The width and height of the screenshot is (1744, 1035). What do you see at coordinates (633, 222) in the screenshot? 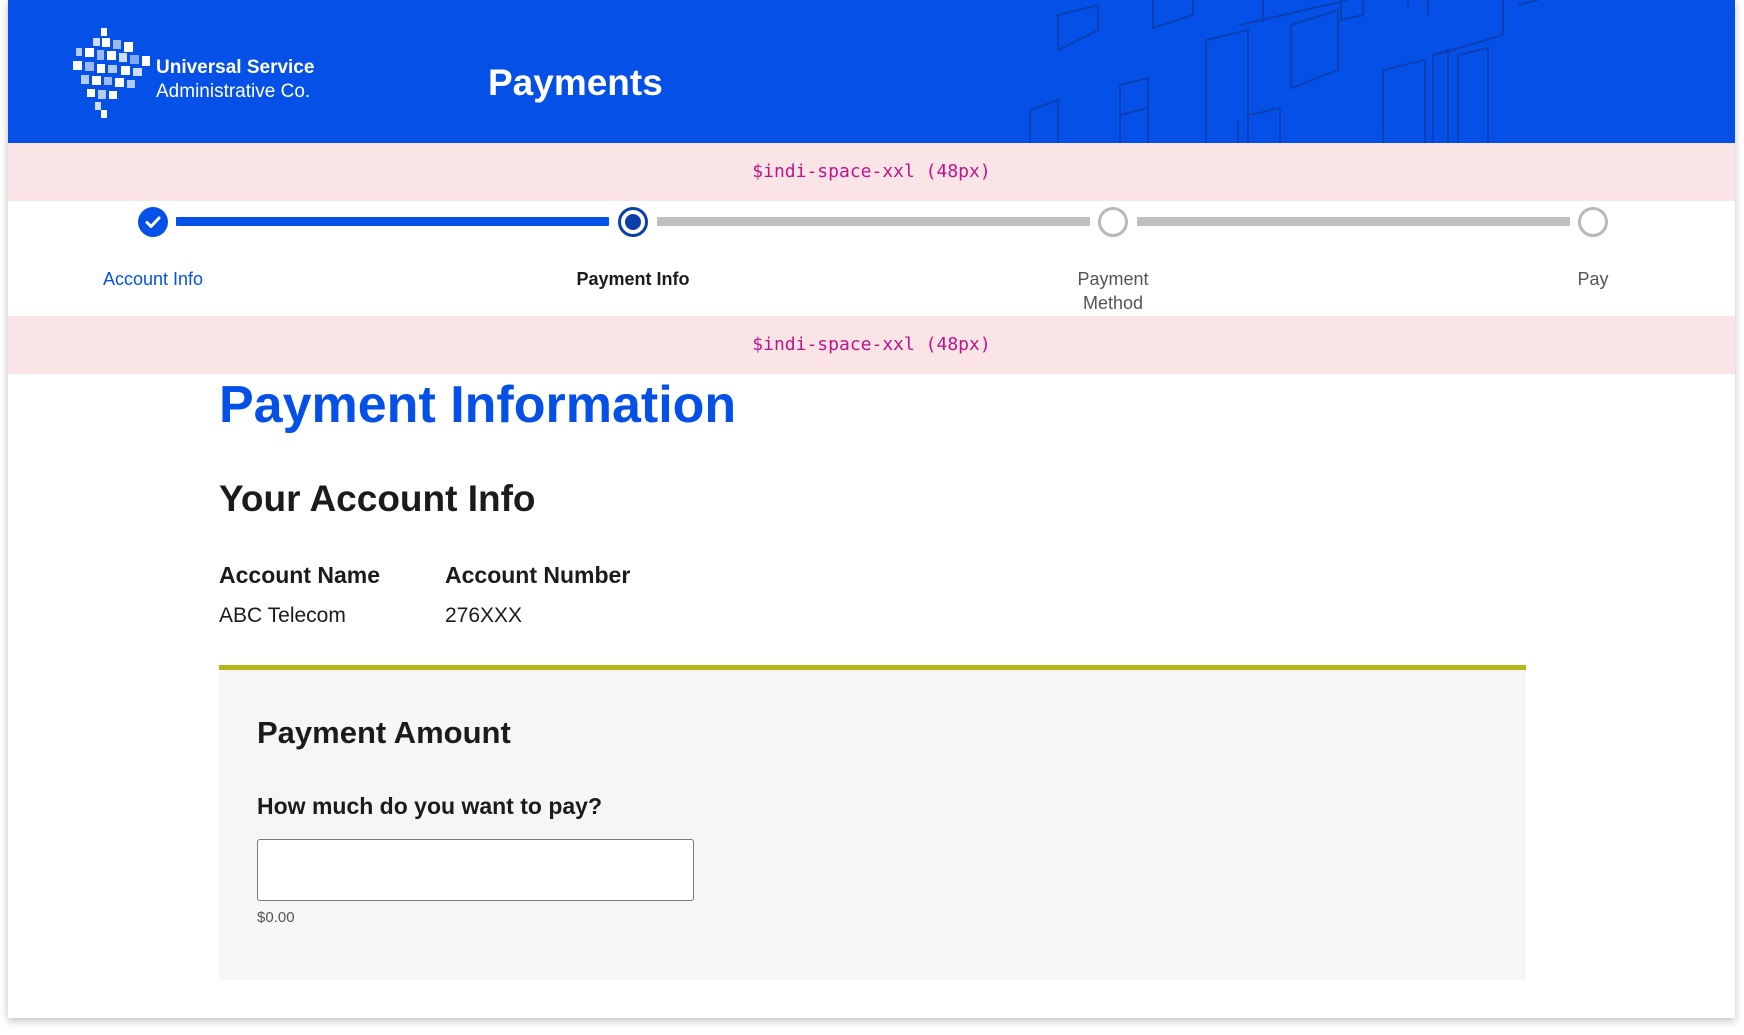
I see `step-current-indicator` at bounding box center [633, 222].